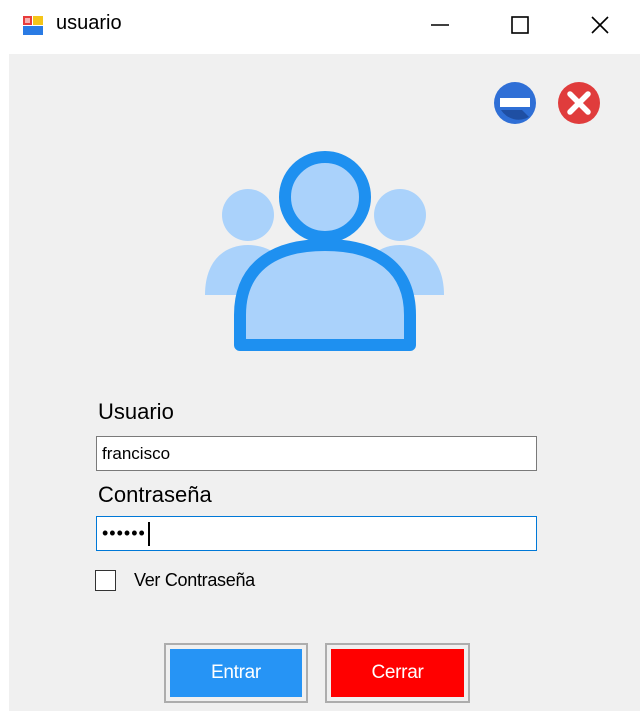 This screenshot has height=711, width=640. I want to click on show-password-checkbox, so click(105, 580).